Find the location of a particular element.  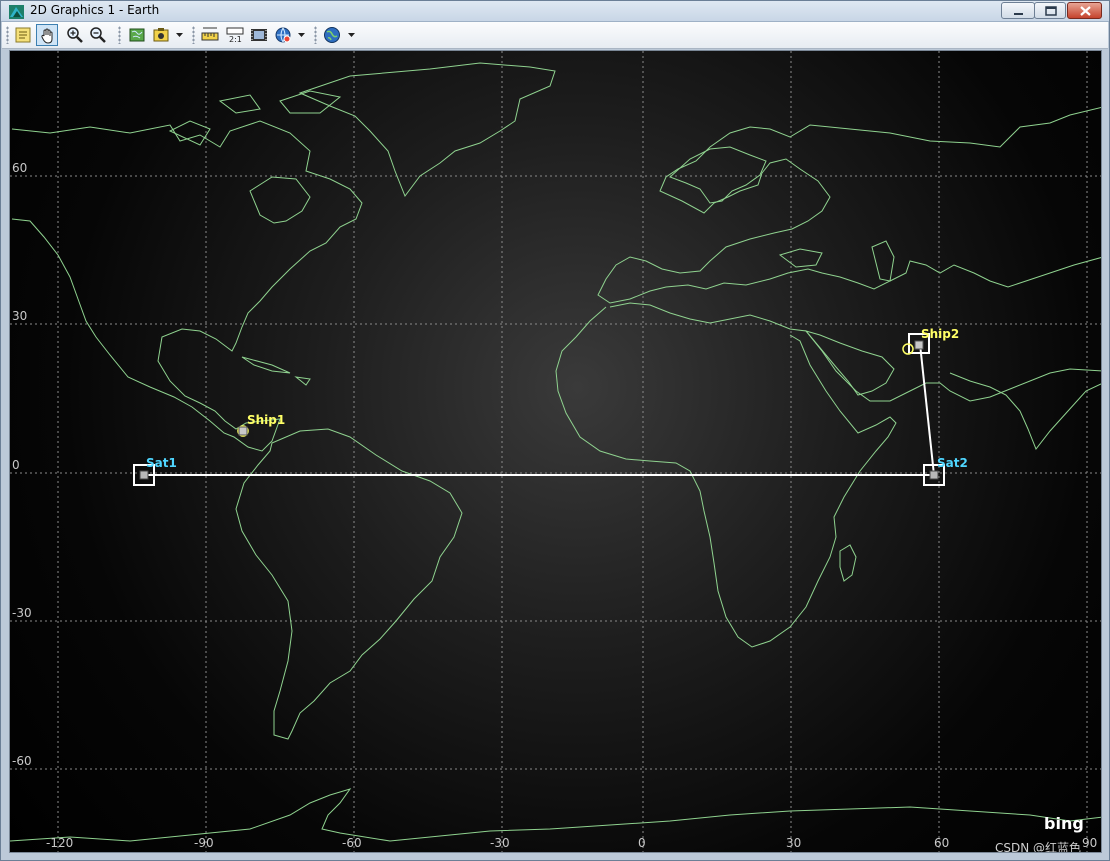

map-icon is located at coordinates (137, 35).